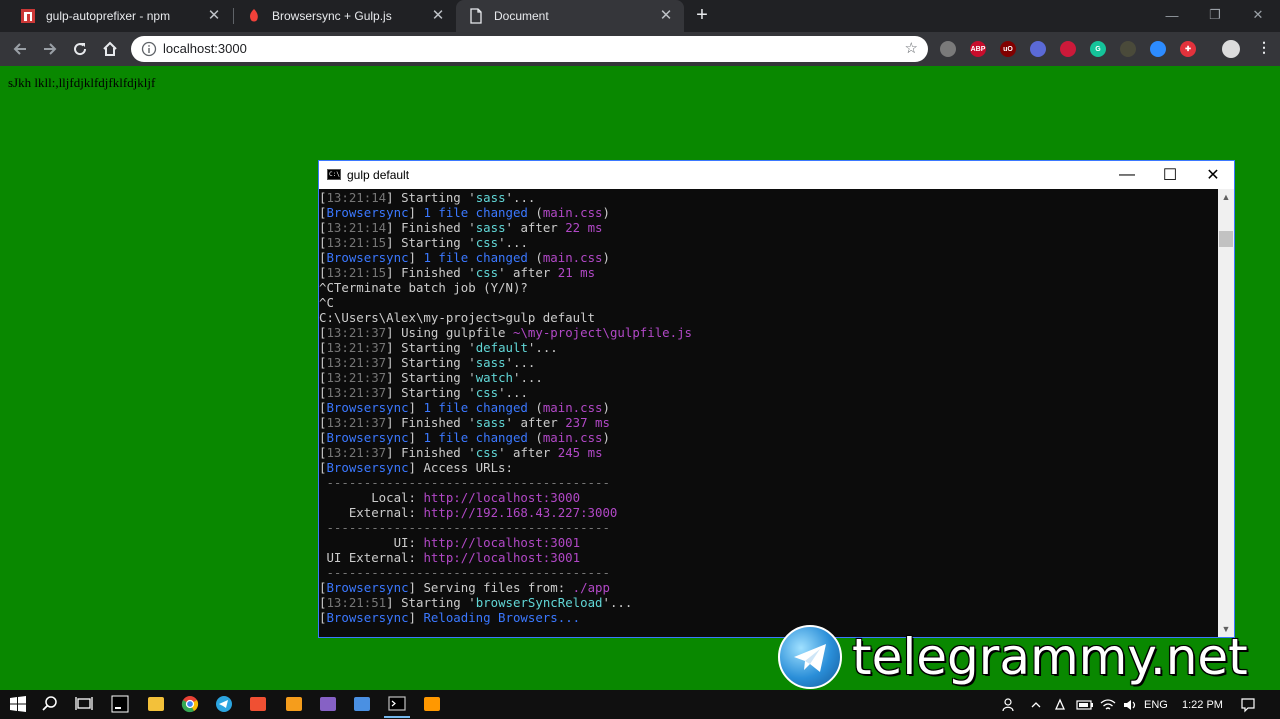  I want to click on minimize-window-button: —, so click(1172, 15).